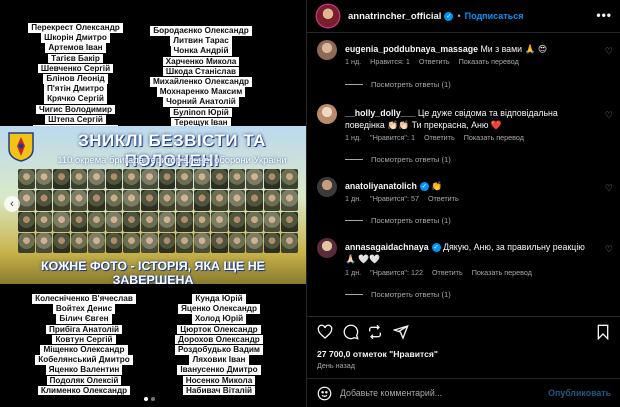 This screenshot has height=407, width=620. What do you see at coordinates (390, 61) in the screenshot?
I see `comment-likes: Нравится: 1` at bounding box center [390, 61].